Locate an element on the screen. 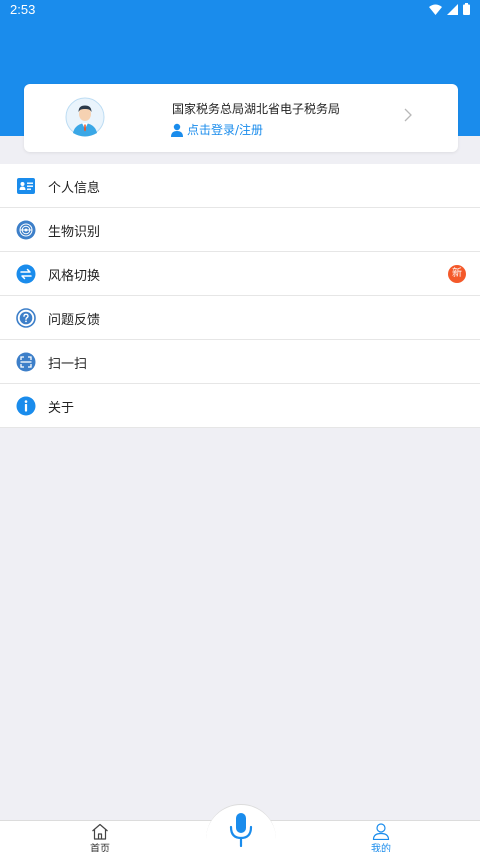 Image resolution: width=480 pixels, height=852 pixels. menu-label-feedback: 问题反馈 is located at coordinates (74, 320).